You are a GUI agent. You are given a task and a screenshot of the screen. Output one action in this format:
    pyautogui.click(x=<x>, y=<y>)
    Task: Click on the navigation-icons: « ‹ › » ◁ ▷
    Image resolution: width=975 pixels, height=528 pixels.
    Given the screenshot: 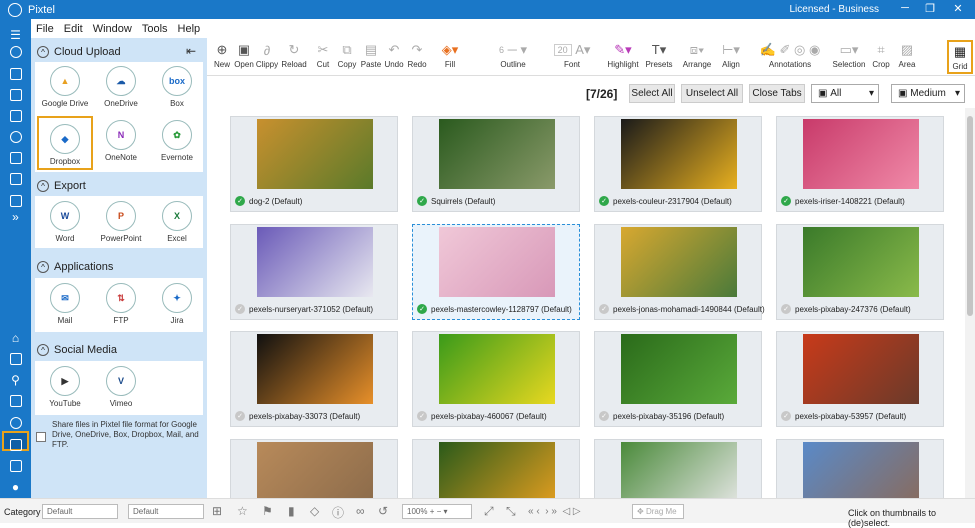 What is the action you would take?
    pyautogui.click(x=554, y=511)
    